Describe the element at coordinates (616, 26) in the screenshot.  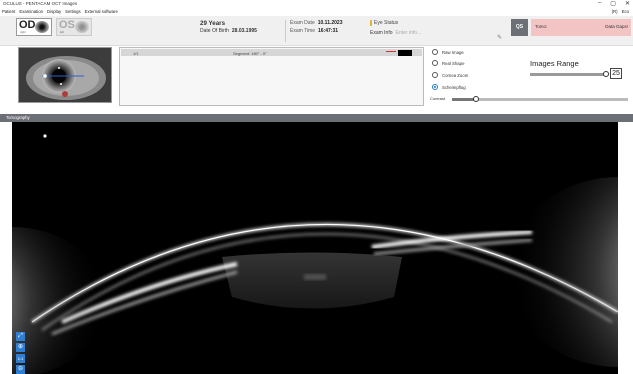
I see `alert-message: Data Gaps!` at that location.